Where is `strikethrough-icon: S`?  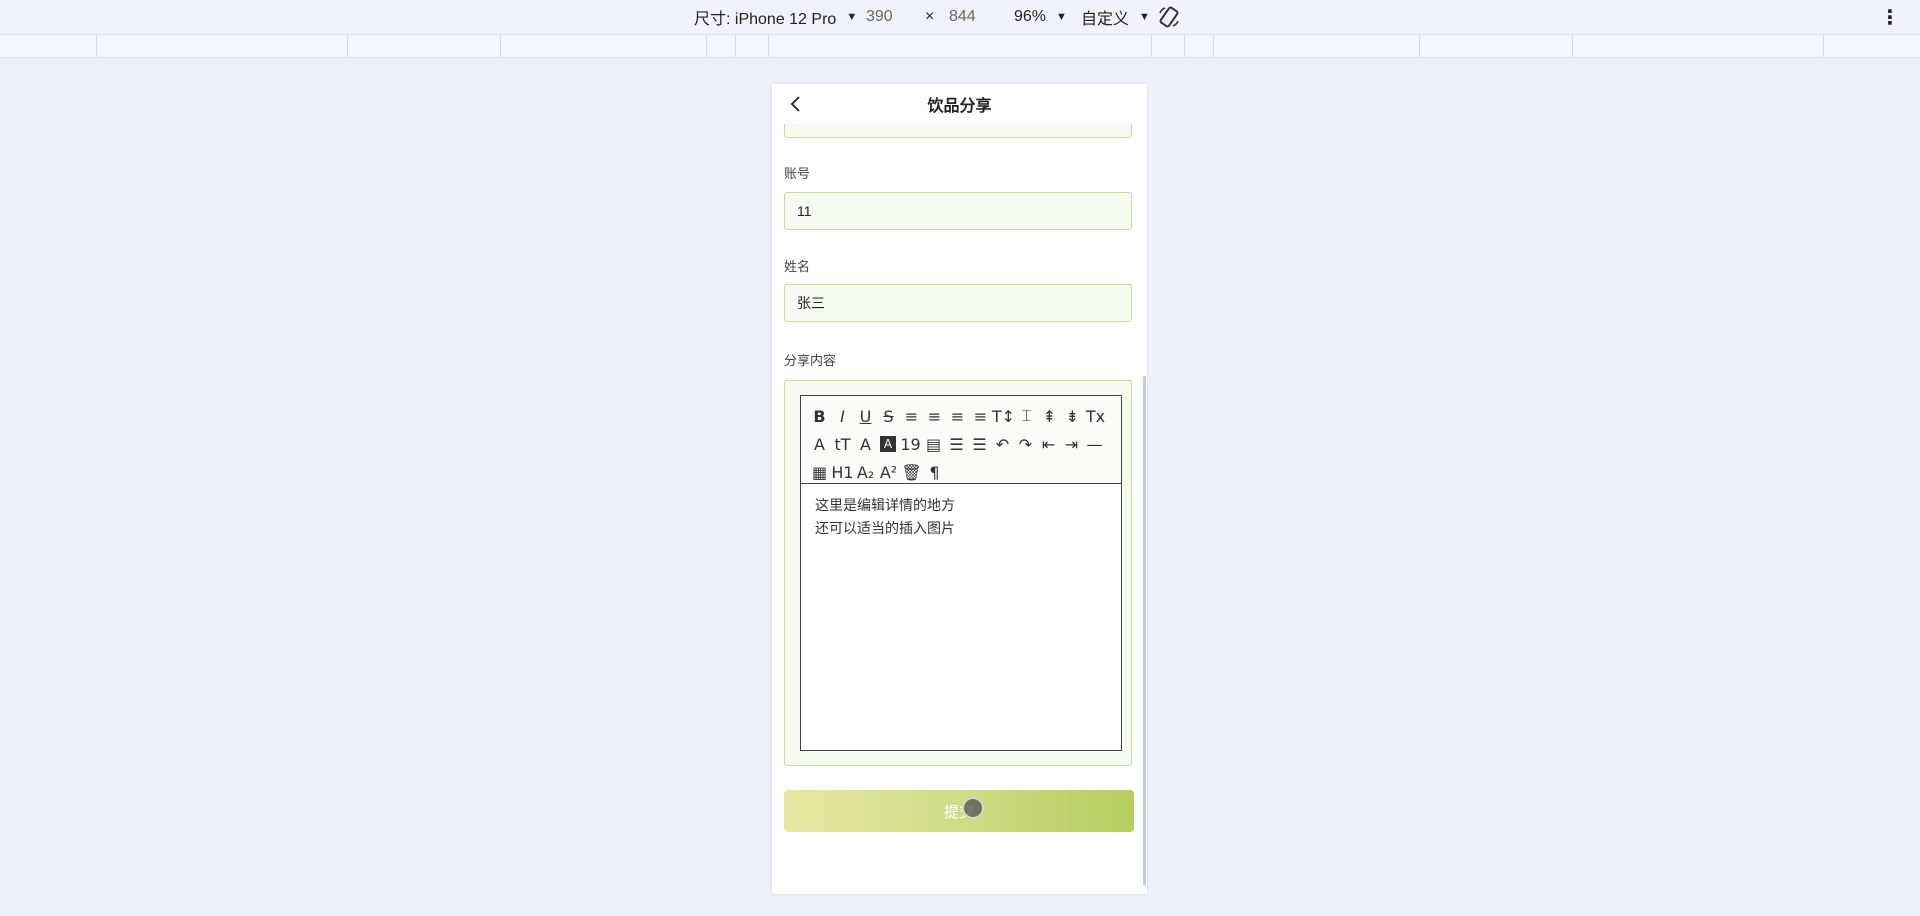 strikethrough-icon: S is located at coordinates (888, 416).